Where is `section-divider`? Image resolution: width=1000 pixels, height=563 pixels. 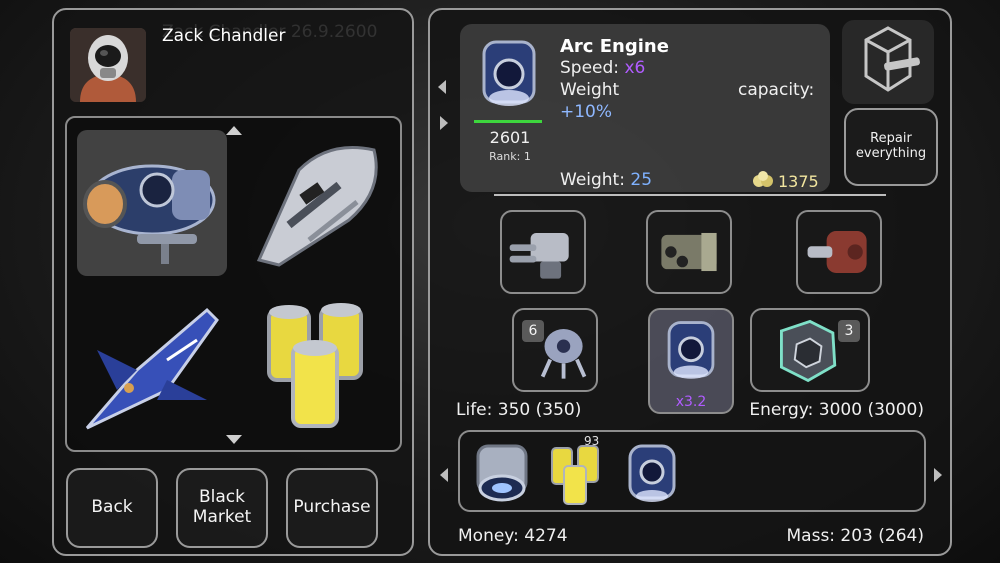
section-divider is located at coordinates (690, 195).